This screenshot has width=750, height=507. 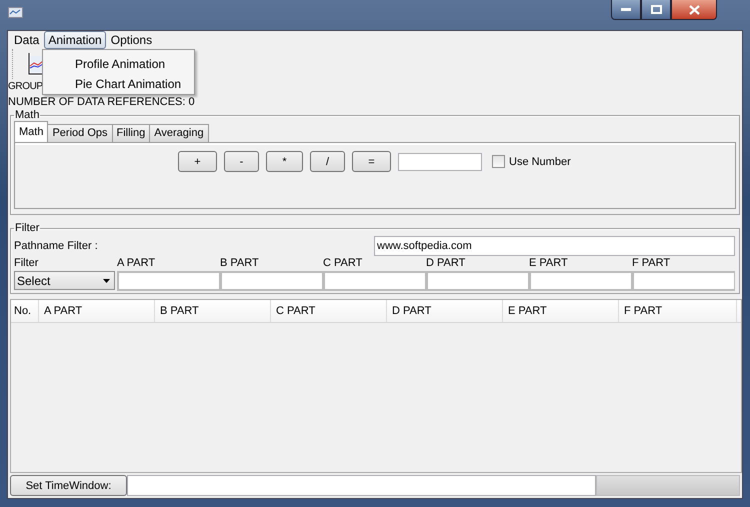 What do you see at coordinates (343, 263) in the screenshot?
I see `part-label: C PART` at bounding box center [343, 263].